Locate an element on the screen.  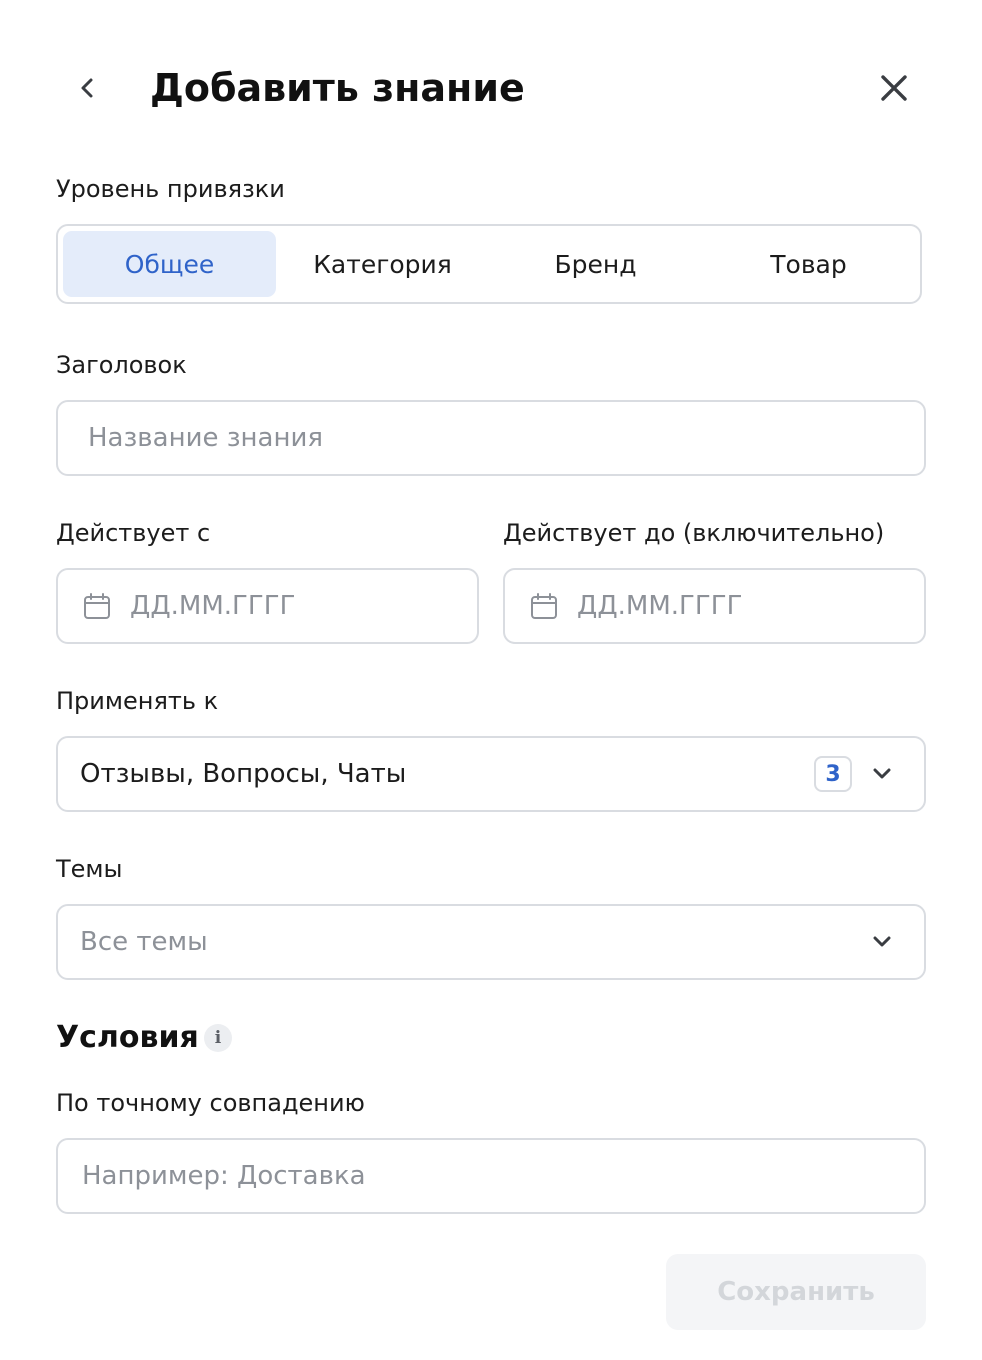
heading-input is located at coordinates (505, 438).